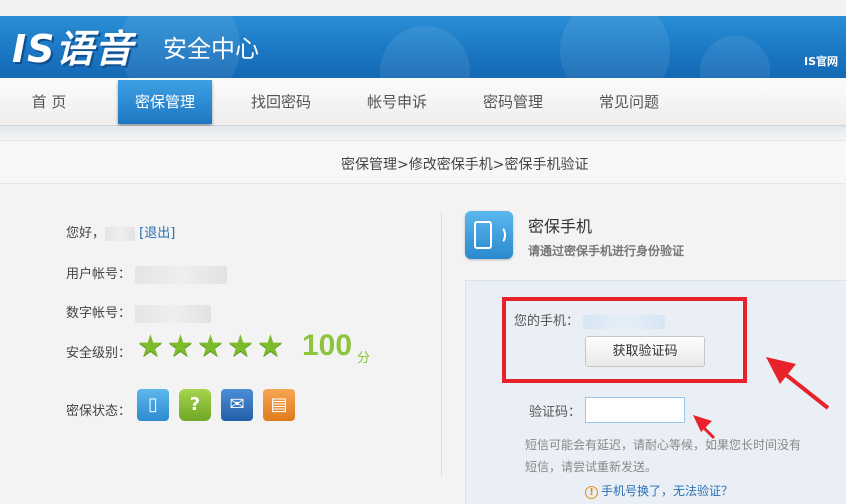 The height and width of the screenshot is (504, 846). I want to click on username-blurred, so click(120, 233).